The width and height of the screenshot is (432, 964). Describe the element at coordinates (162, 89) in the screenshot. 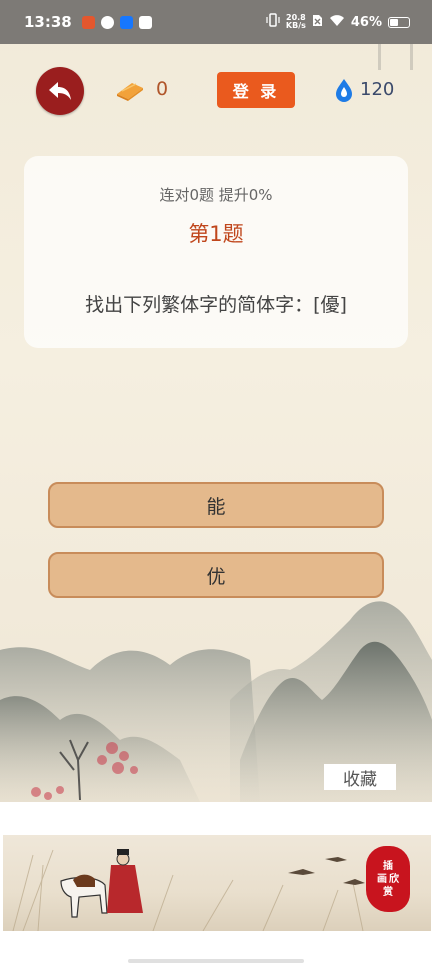

I see `coin-count: 0` at that location.